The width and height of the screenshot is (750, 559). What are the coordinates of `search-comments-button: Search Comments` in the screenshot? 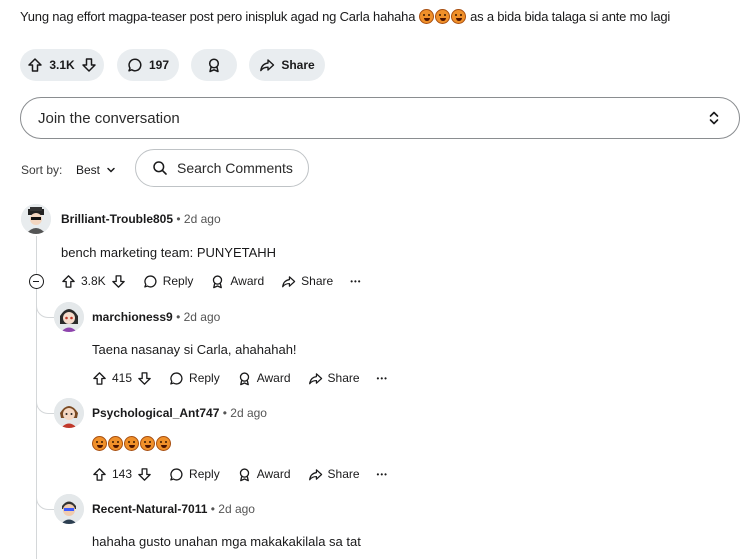 It's located at (222, 168).